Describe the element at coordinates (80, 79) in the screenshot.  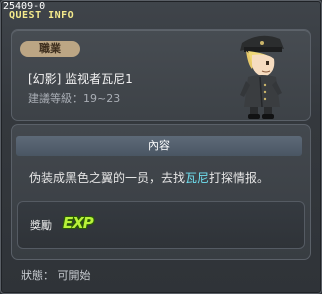
I see `quest-name: [幻影] 监视者瓦尼1` at that location.